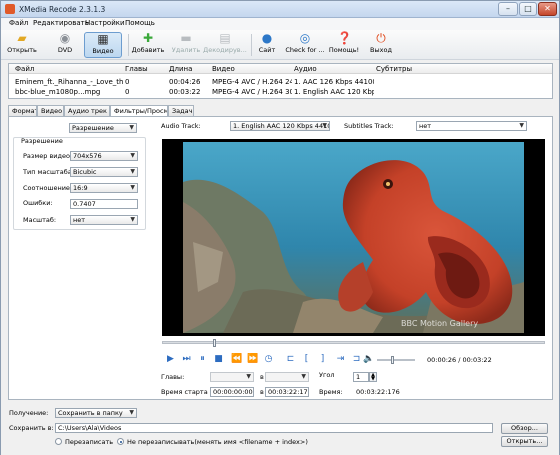 The height and width of the screenshot is (455, 560). I want to click on pause-icon: ⏸, so click(202, 359).